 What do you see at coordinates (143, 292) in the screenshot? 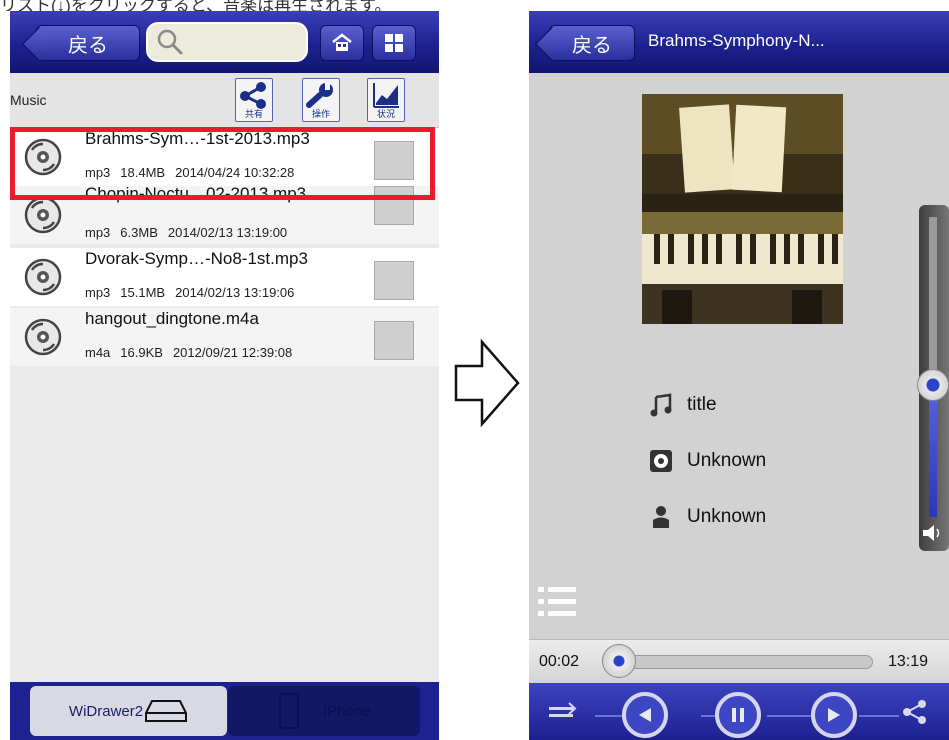
I see `file-size: 15.1MB` at bounding box center [143, 292].